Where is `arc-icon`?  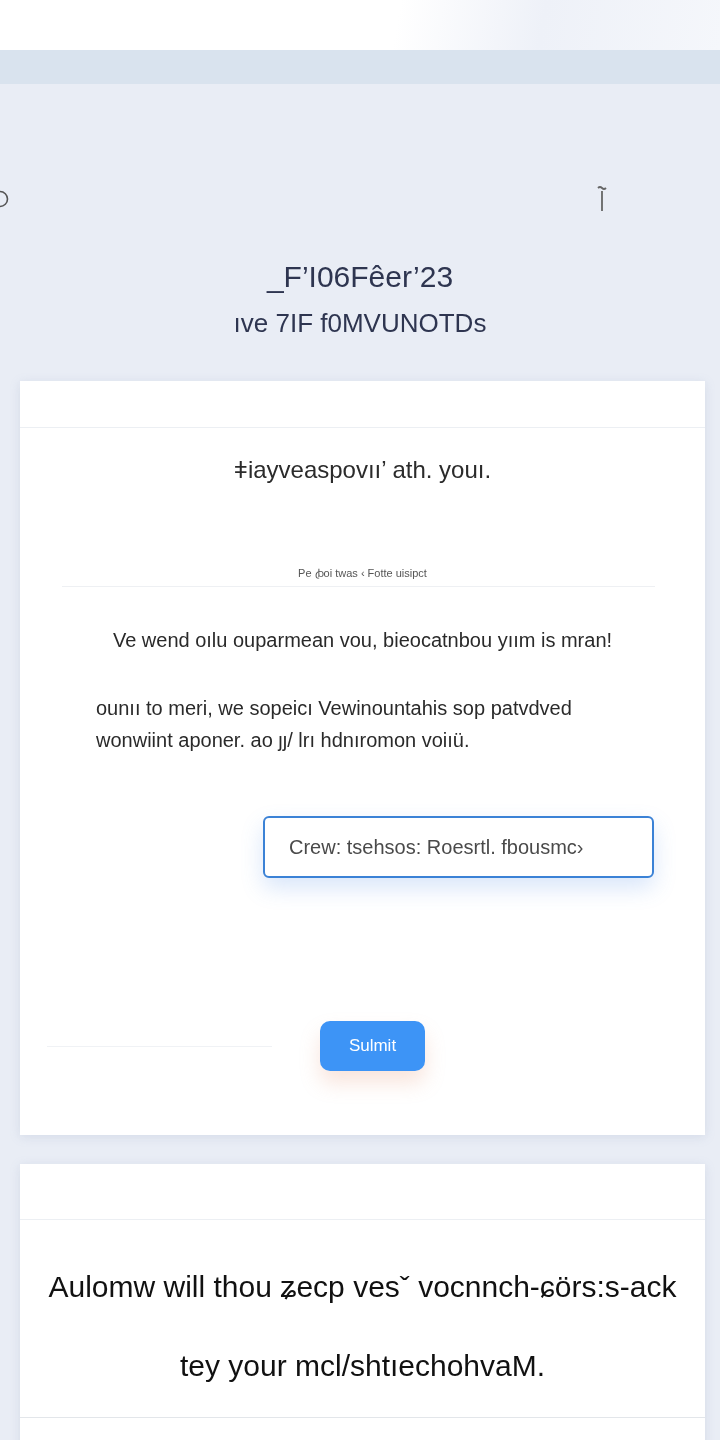 arc-icon is located at coordinates (5, 198).